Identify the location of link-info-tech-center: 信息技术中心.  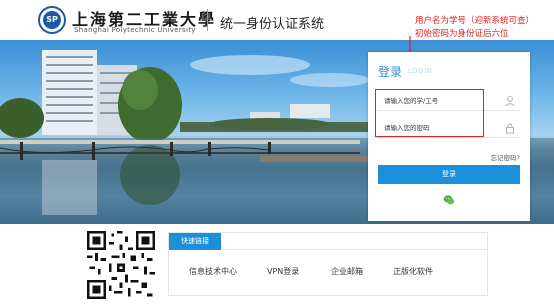
(213, 271).